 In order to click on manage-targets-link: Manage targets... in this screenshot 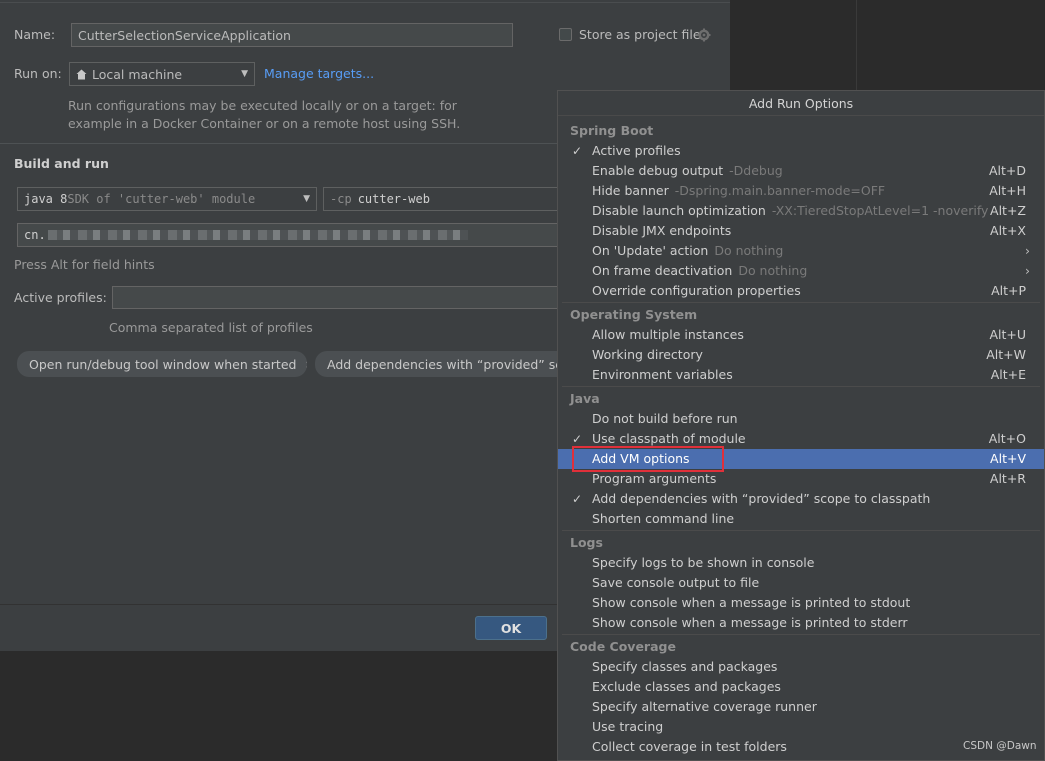, I will do `click(319, 73)`.